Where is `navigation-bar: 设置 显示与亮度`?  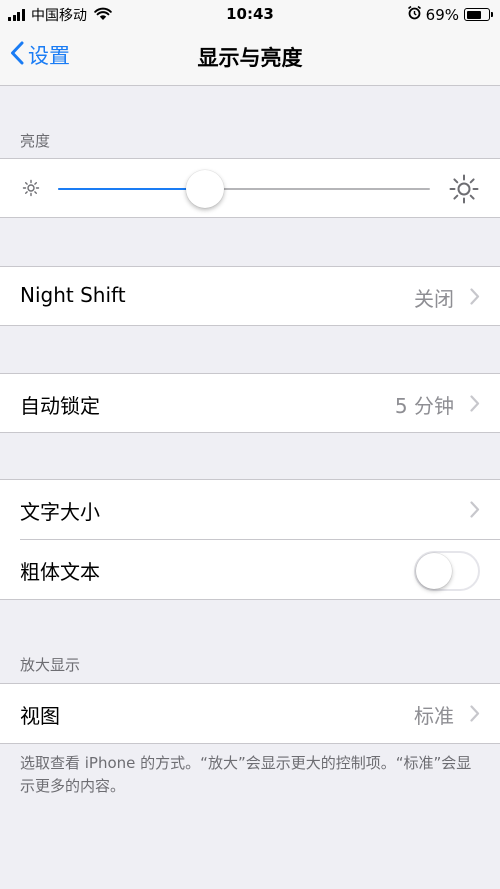
navigation-bar: 设置 显示与亮度 is located at coordinates (250, 58).